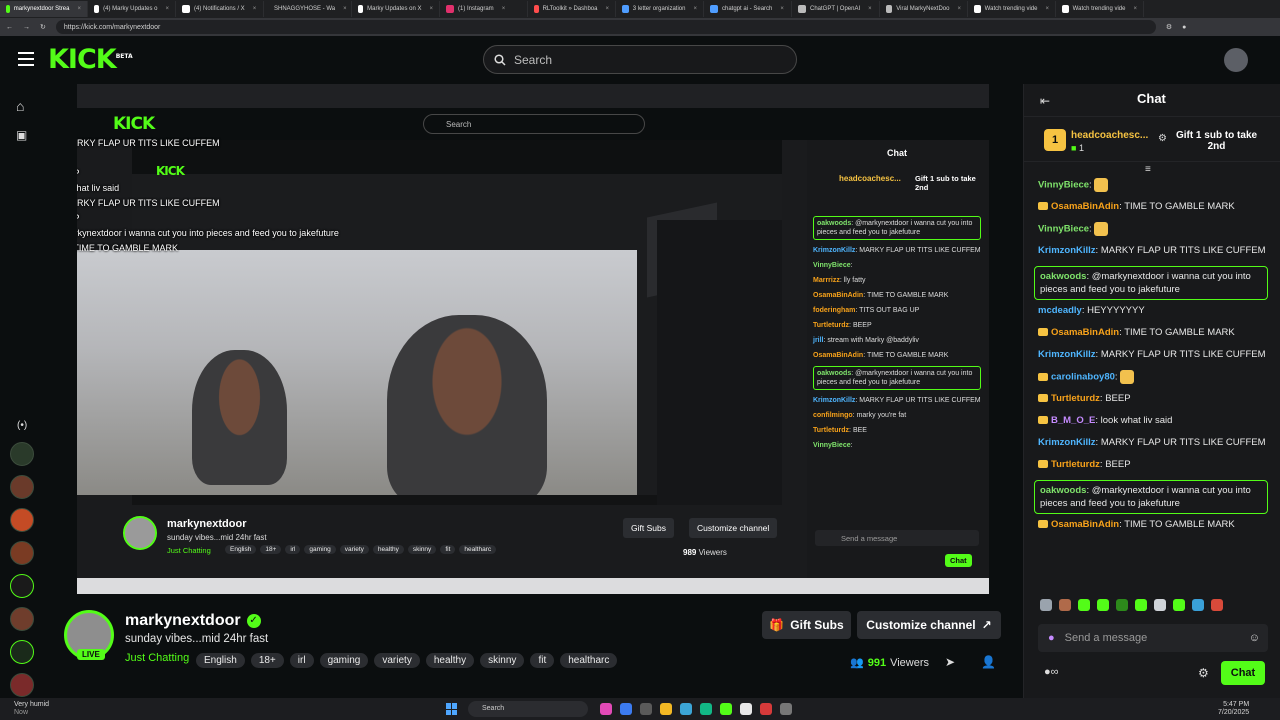  What do you see at coordinates (988, 662) in the screenshot?
I see `follow-user-icon: 👤` at bounding box center [988, 662].